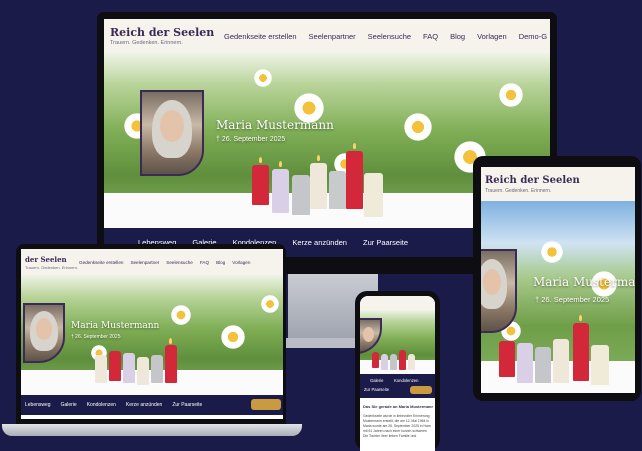 This screenshot has width=642, height=451. Describe the element at coordinates (46, 259) in the screenshot. I see `site-logo: der Seelen` at that location.